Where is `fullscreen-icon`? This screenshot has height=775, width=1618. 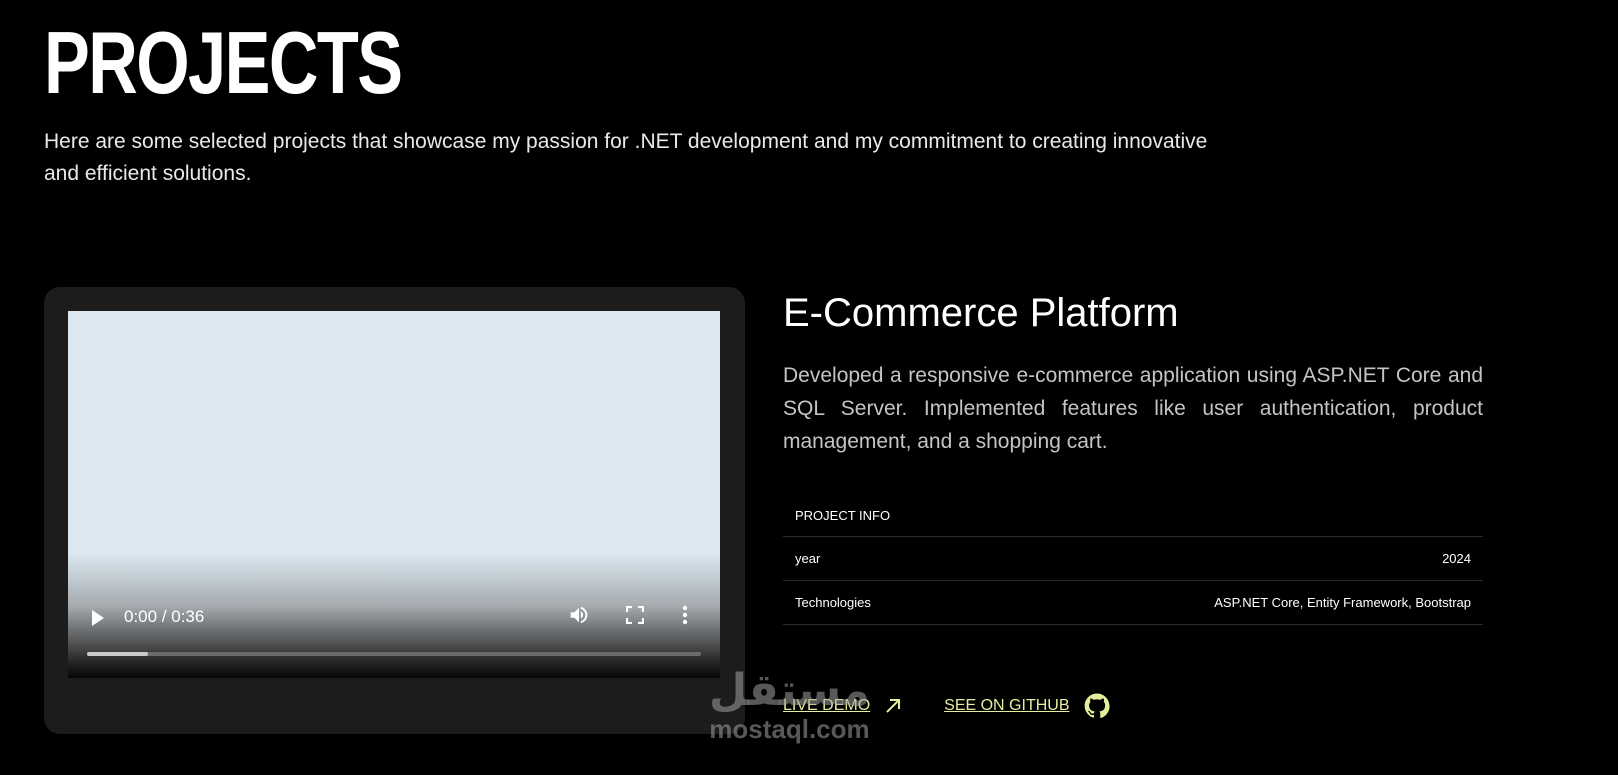
fullscreen-icon is located at coordinates (635, 617).